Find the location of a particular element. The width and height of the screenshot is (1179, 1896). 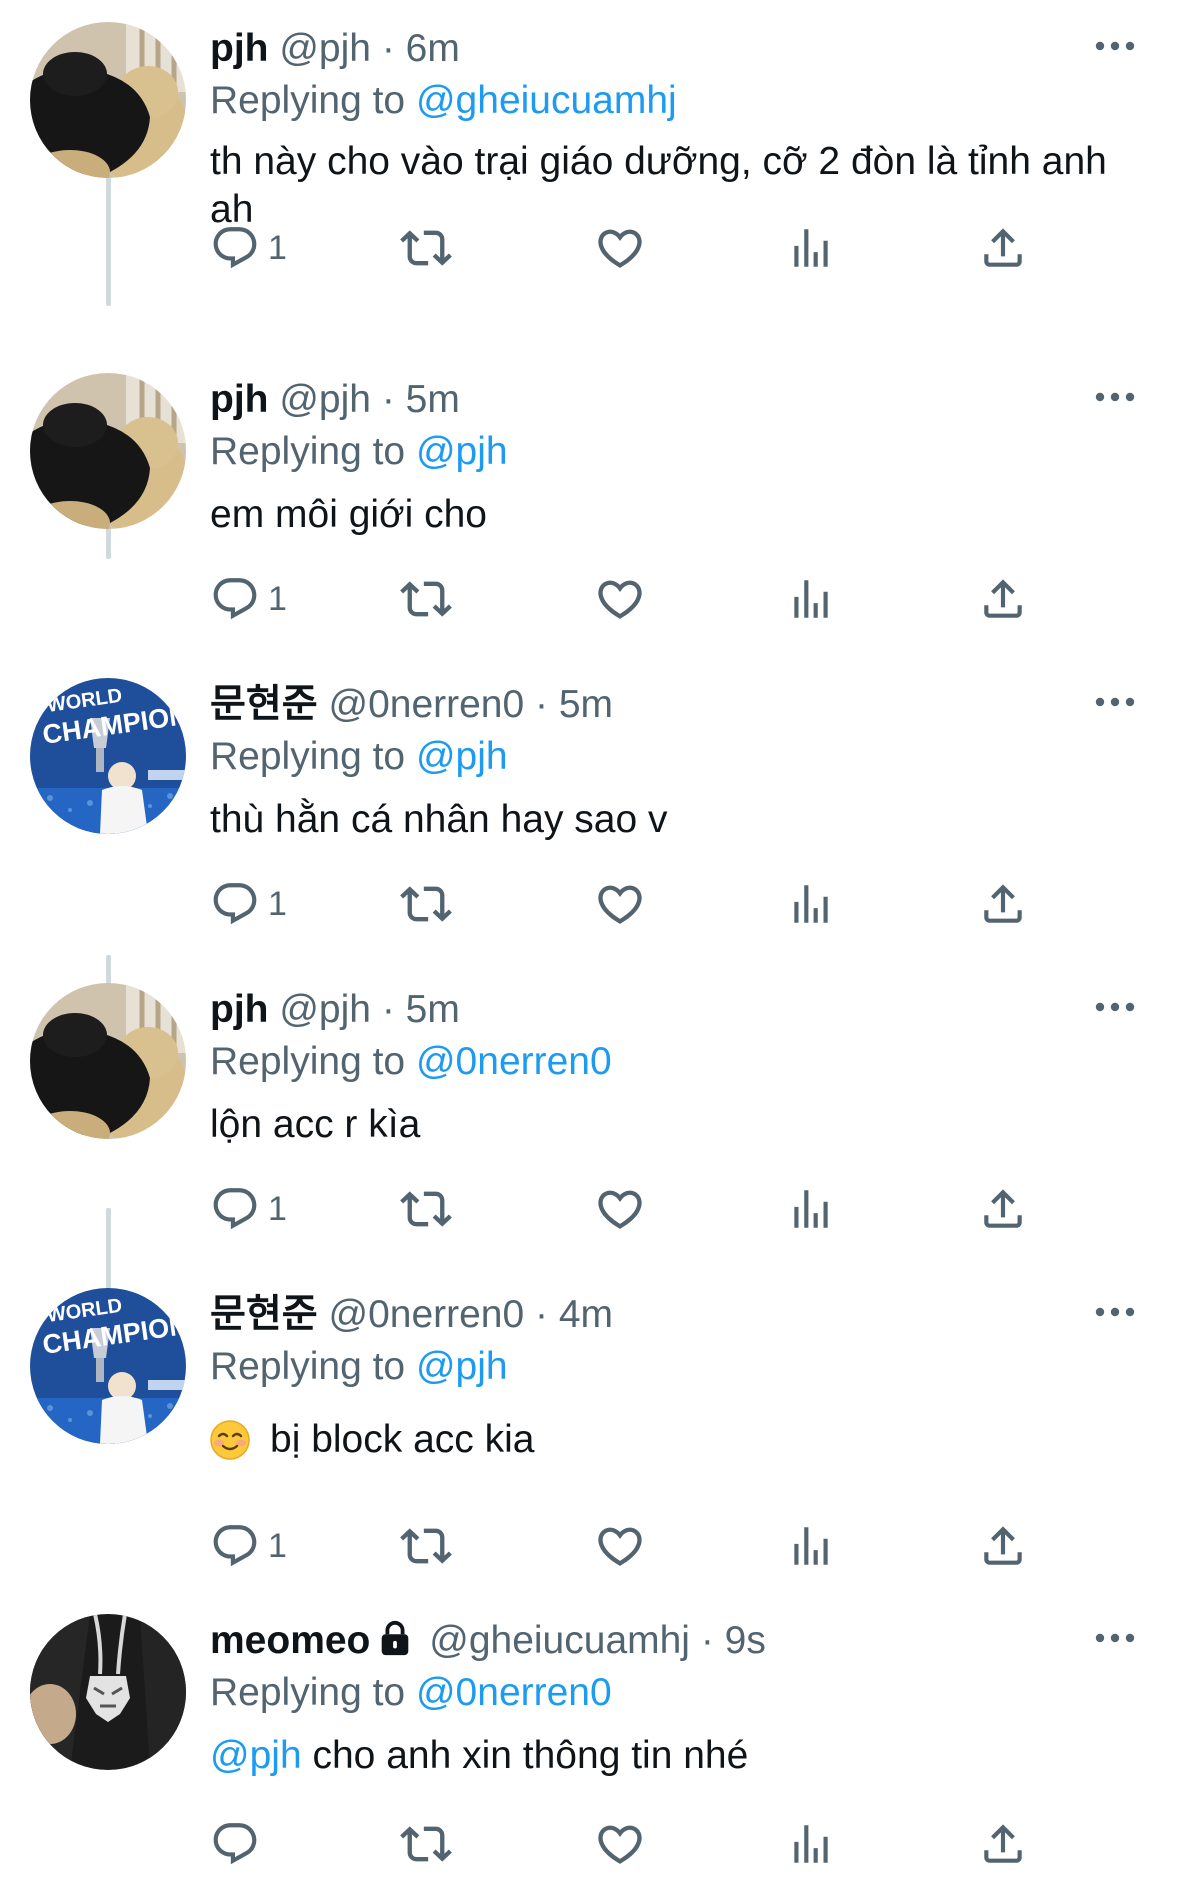

views-icon is located at coordinates (811, 599).